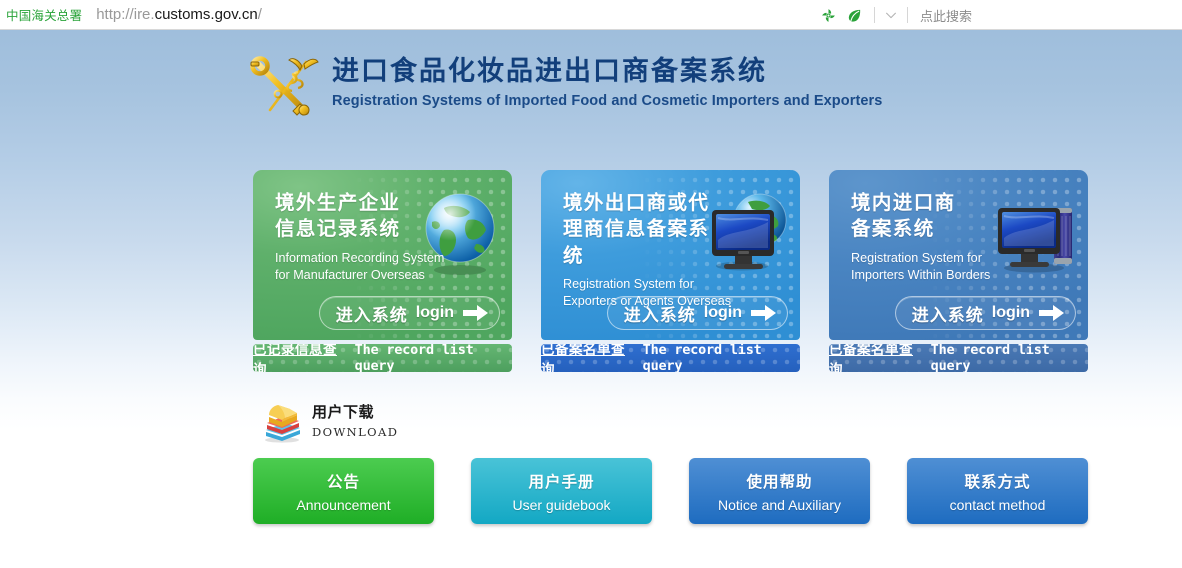 The width and height of the screenshot is (1182, 568). I want to click on customs-emblem-icon, so click(284, 87).